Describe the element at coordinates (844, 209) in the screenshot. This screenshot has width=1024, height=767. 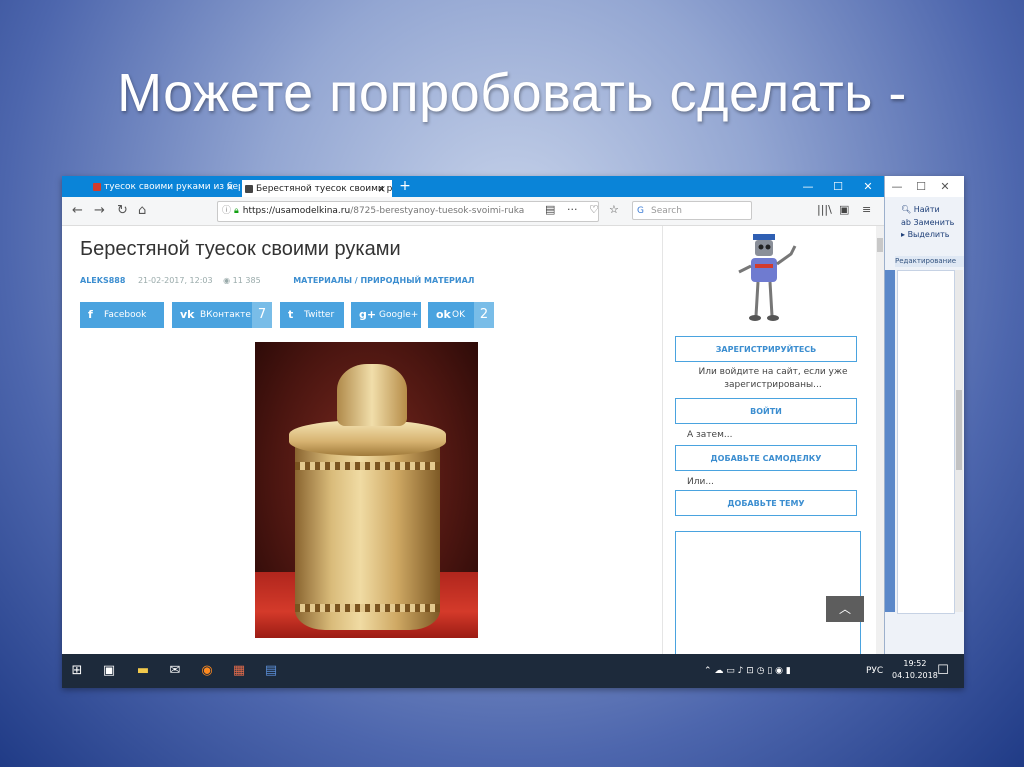
I see `sidebar-icon: ▣` at that location.